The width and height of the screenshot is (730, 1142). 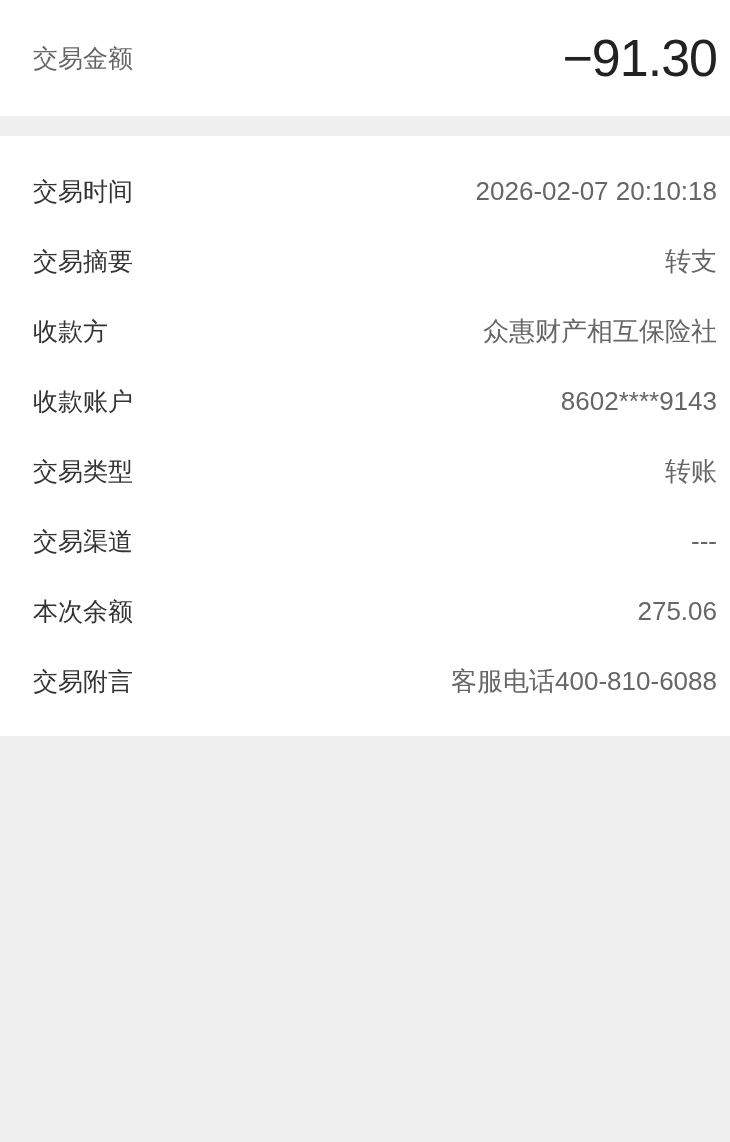 What do you see at coordinates (83, 681) in the screenshot?
I see `detail-label: 交易附言` at bounding box center [83, 681].